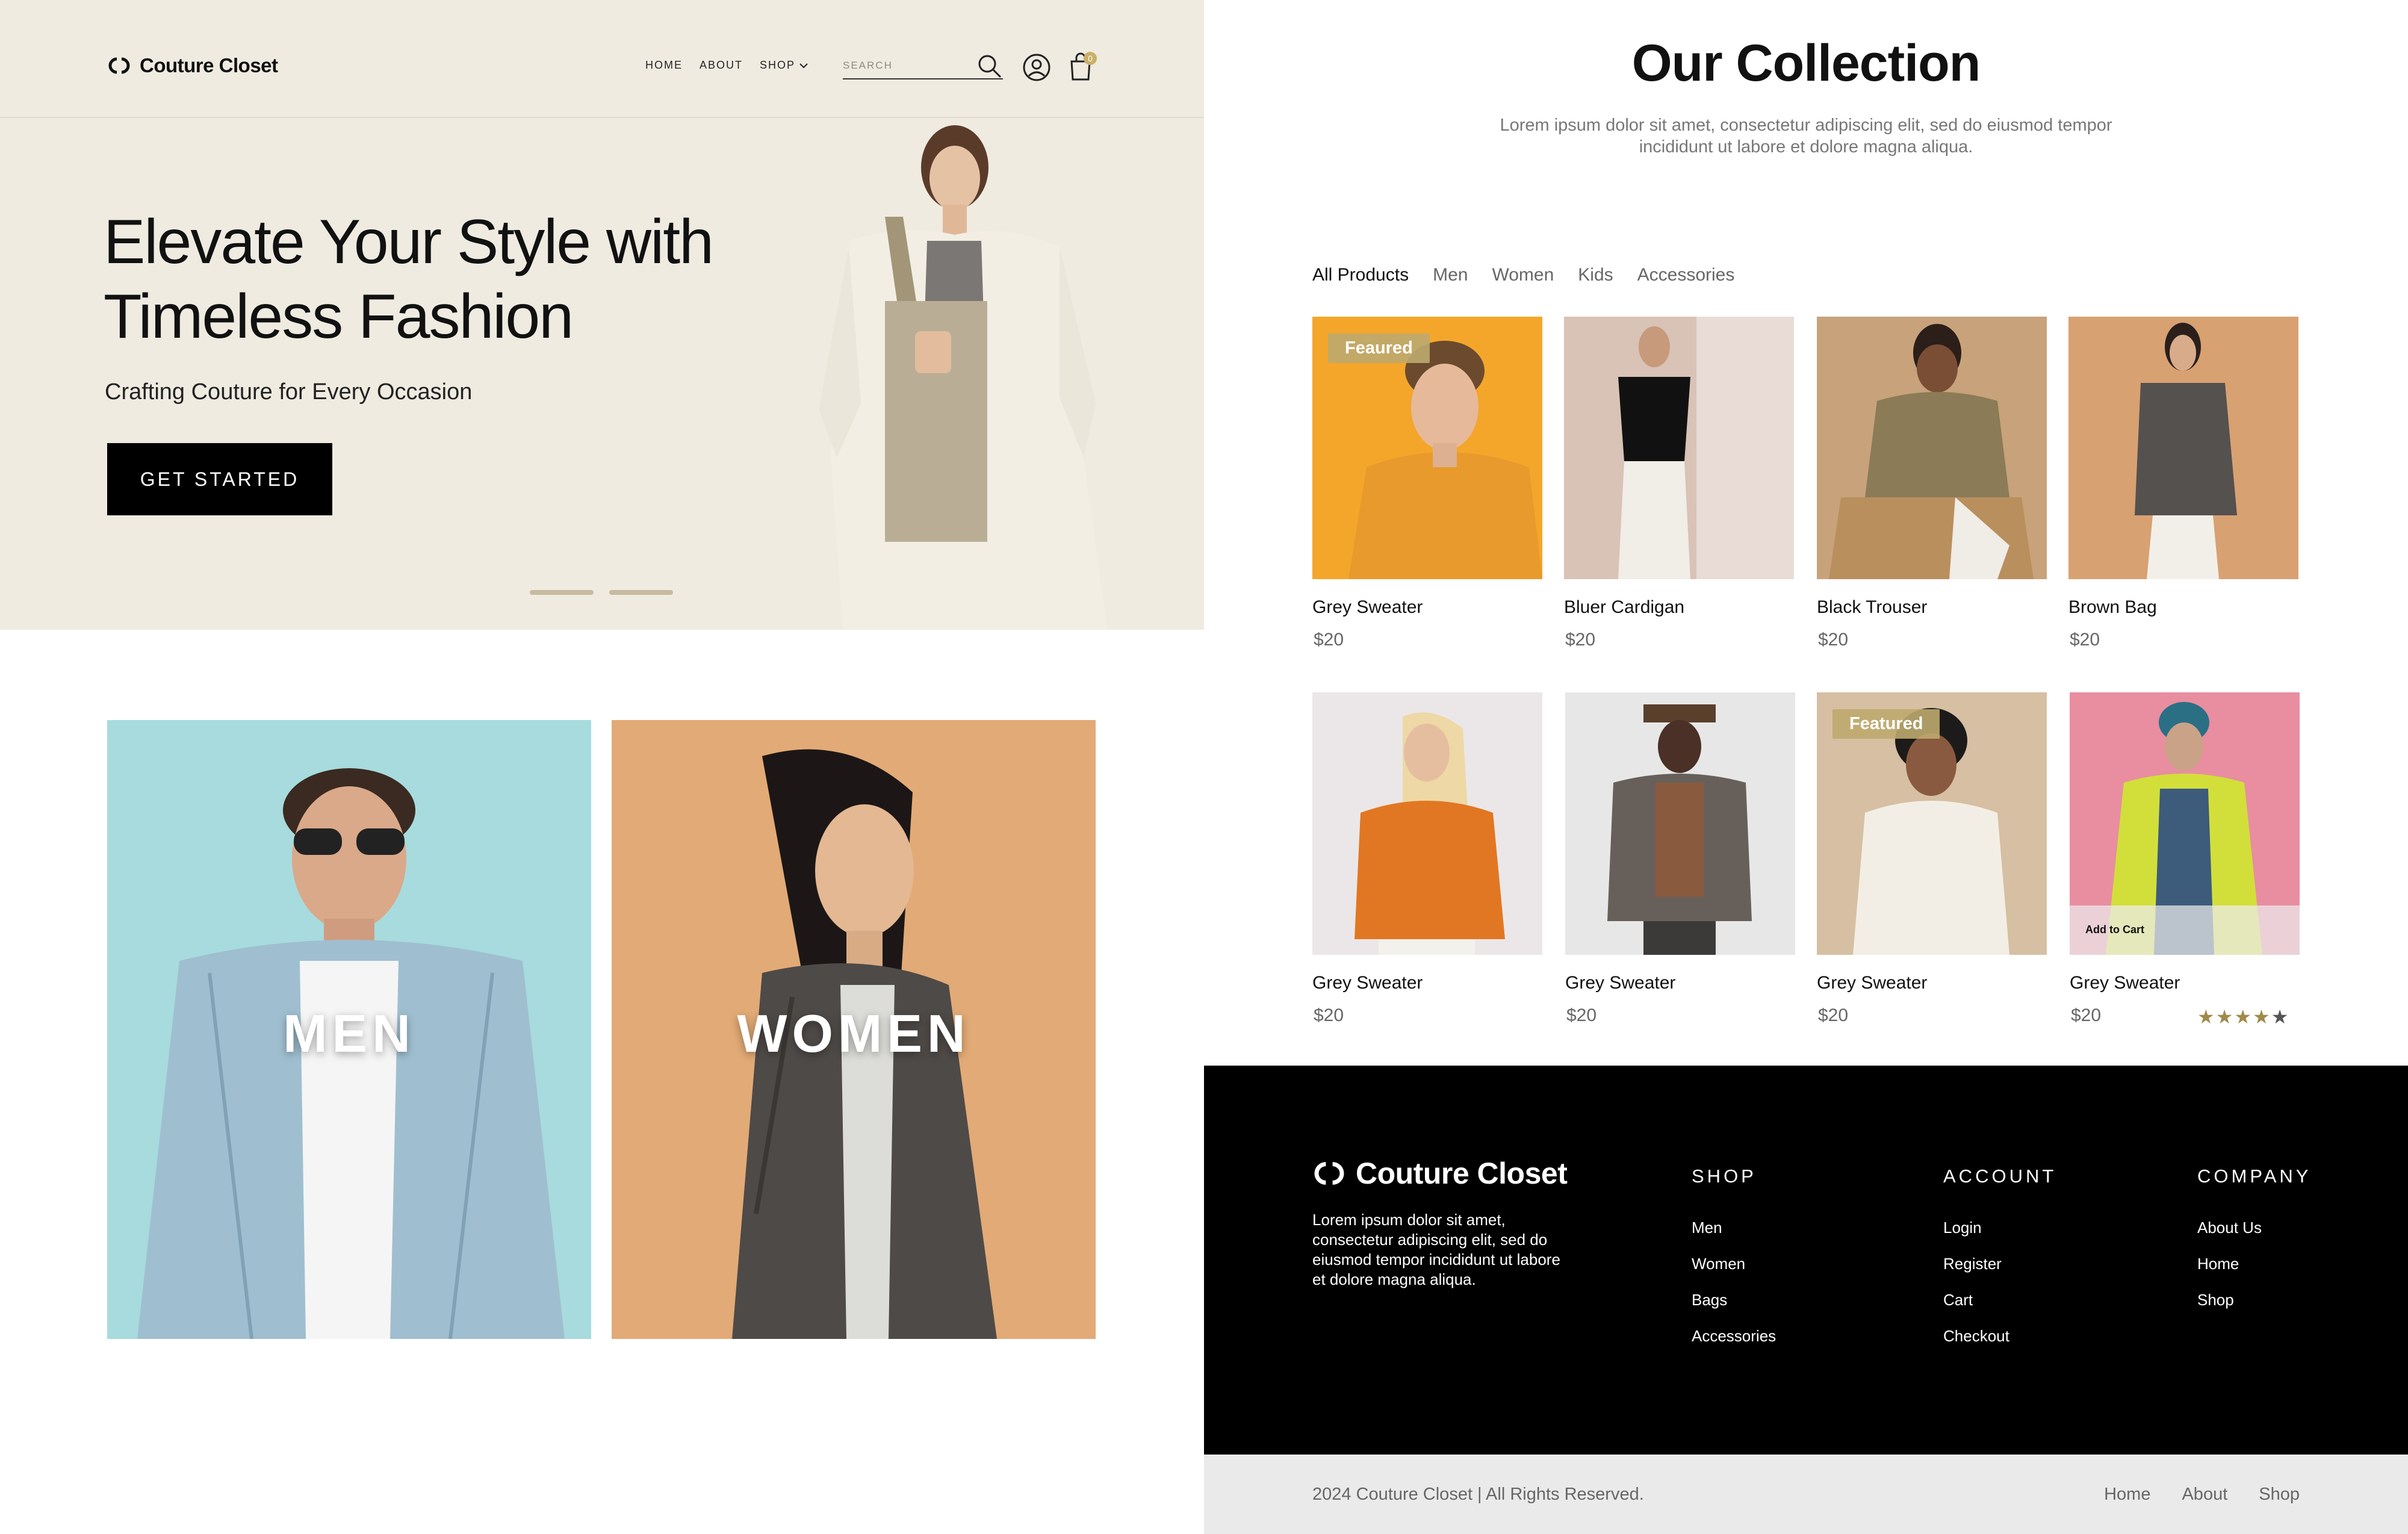  I want to click on collection-filters: All Products Men Women Kids Accessories, so click(1523, 275).